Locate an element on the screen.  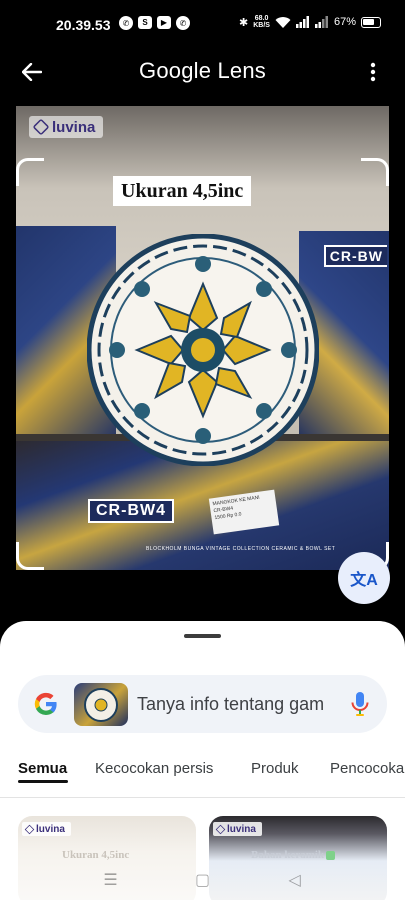
mic-icon is located at coordinates (360, 704).